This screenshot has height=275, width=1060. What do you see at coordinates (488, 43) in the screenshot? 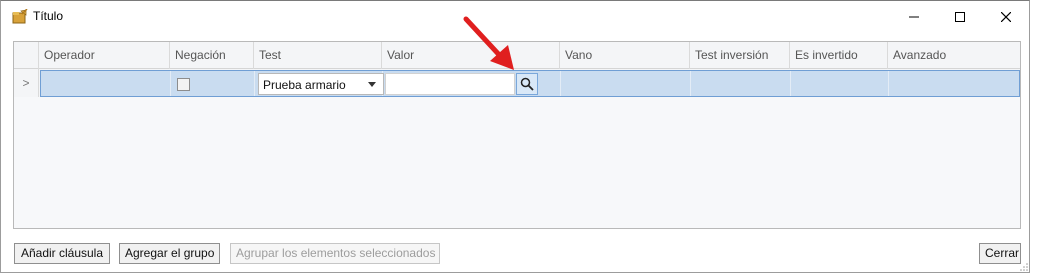
I see `red-arrow-icon` at bounding box center [488, 43].